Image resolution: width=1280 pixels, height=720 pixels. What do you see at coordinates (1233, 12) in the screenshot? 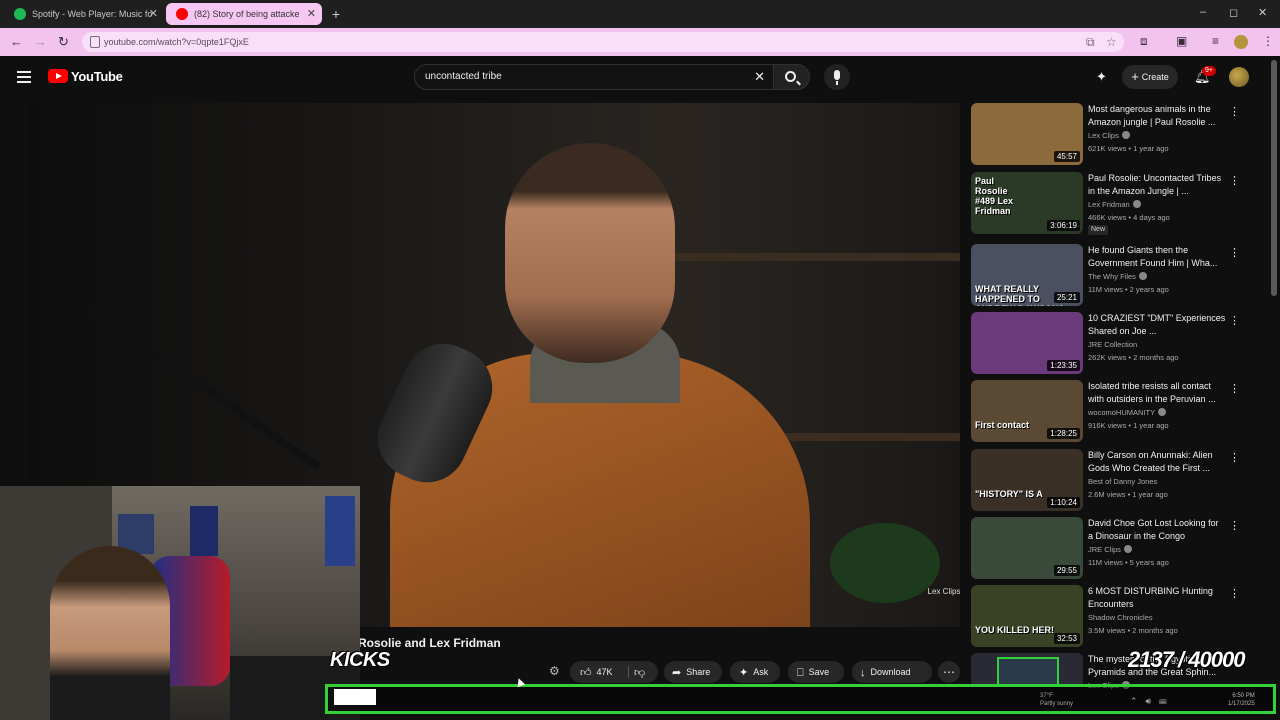
I see `maximize-button: ◻` at bounding box center [1233, 12].